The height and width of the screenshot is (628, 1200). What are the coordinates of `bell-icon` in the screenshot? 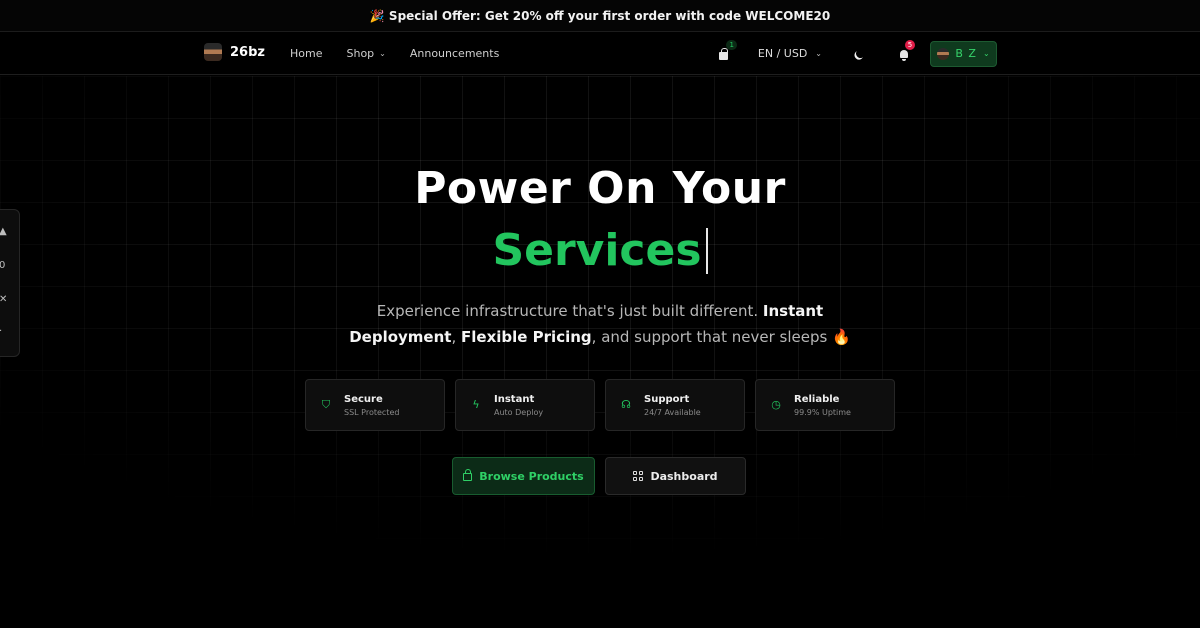 It's located at (904, 55).